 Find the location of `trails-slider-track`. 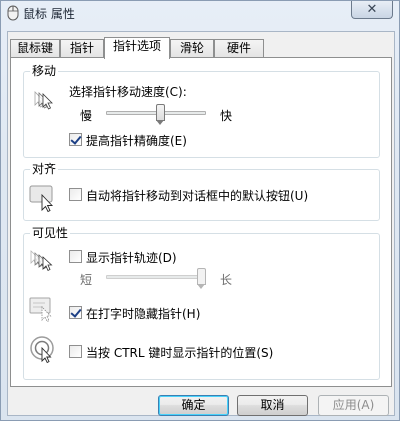

trails-slider-track is located at coordinates (156, 277).